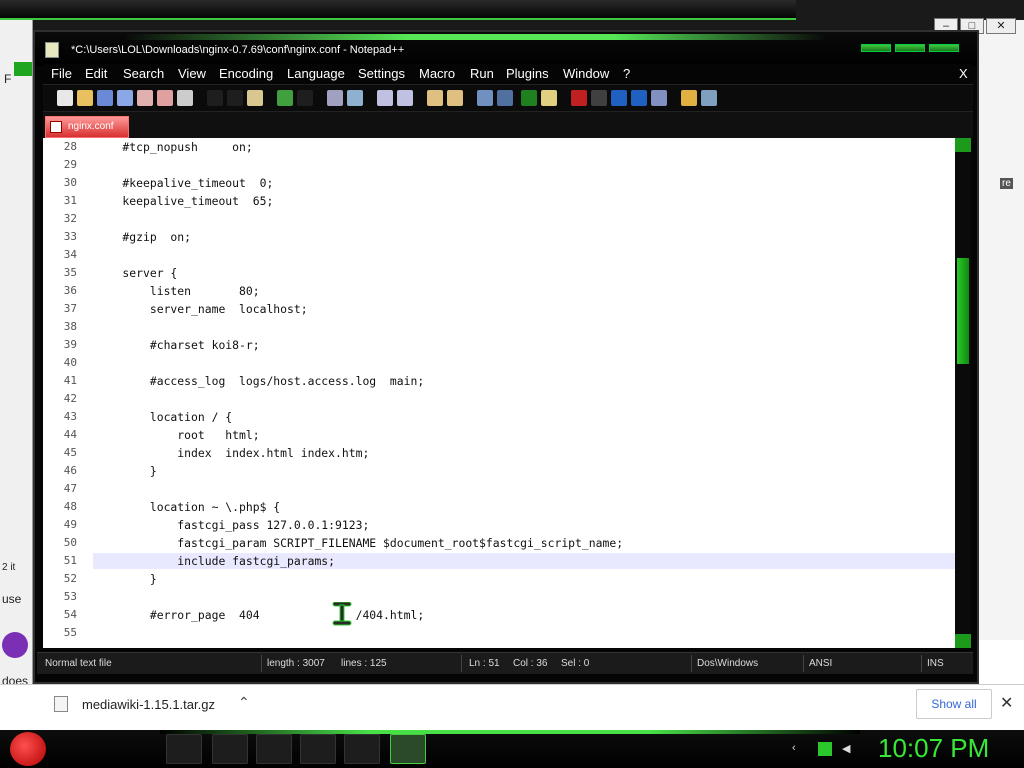 This screenshot has width=1024, height=768. I want to click on menu-run: Run, so click(482, 73).